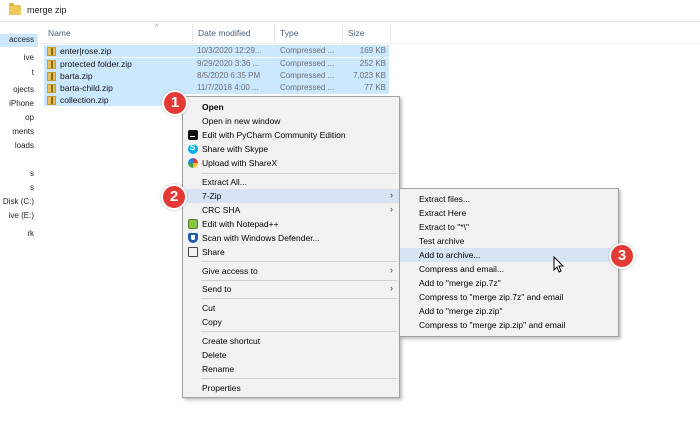  I want to click on nav-item-projects: ojects, so click(19, 90).